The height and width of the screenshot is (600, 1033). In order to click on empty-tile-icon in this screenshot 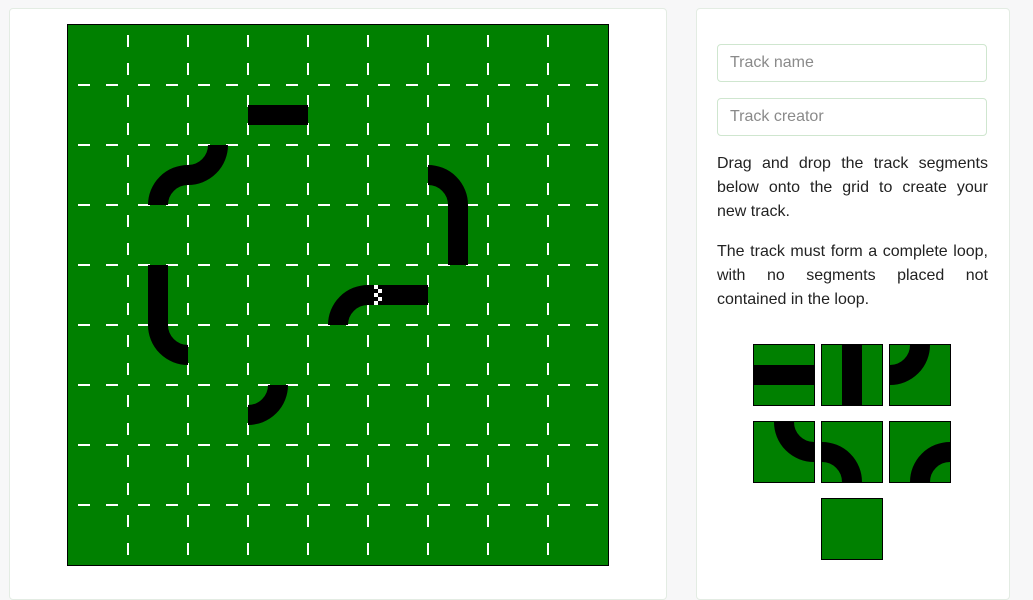, I will do `click(852, 529)`.